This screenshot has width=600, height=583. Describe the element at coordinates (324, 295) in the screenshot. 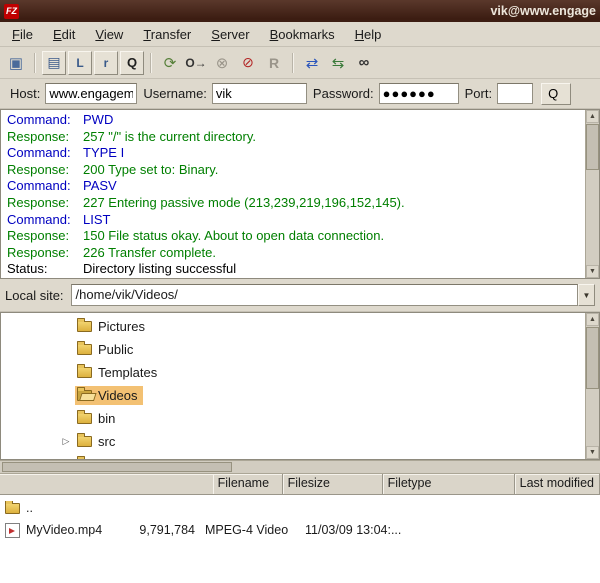

I see `local-site-path: /home/vik/Videos/` at that location.